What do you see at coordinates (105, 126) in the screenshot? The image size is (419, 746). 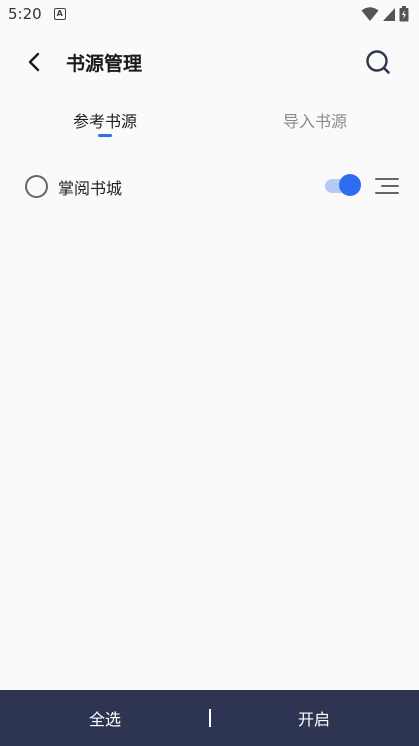 I see `tab-reference-sources: 参考书源` at bounding box center [105, 126].